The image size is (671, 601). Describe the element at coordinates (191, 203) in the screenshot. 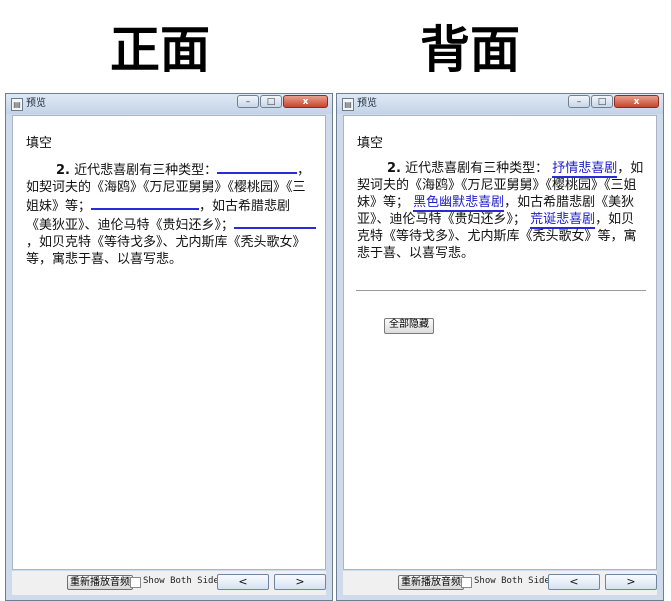

I see `answer-blank-2-cont` at that location.